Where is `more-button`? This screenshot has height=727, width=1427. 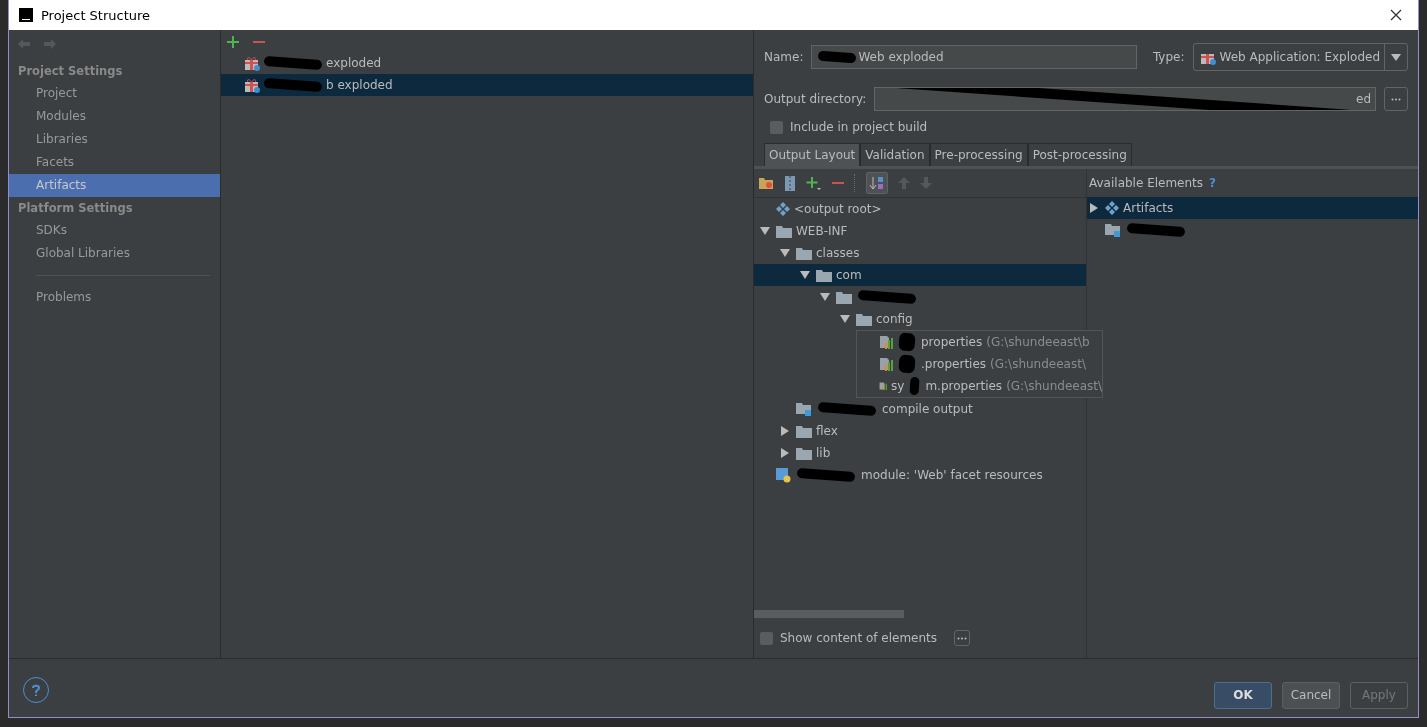
more-button is located at coordinates (962, 638).